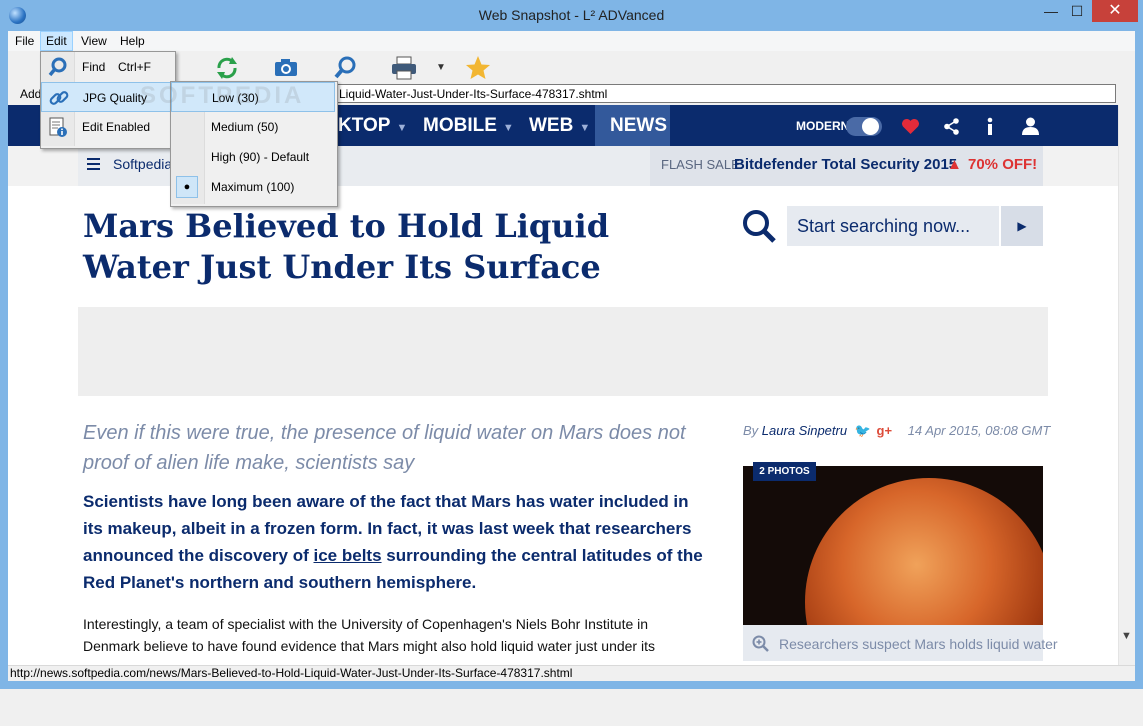  What do you see at coordinates (990, 126) in the screenshot?
I see `info-icon` at bounding box center [990, 126].